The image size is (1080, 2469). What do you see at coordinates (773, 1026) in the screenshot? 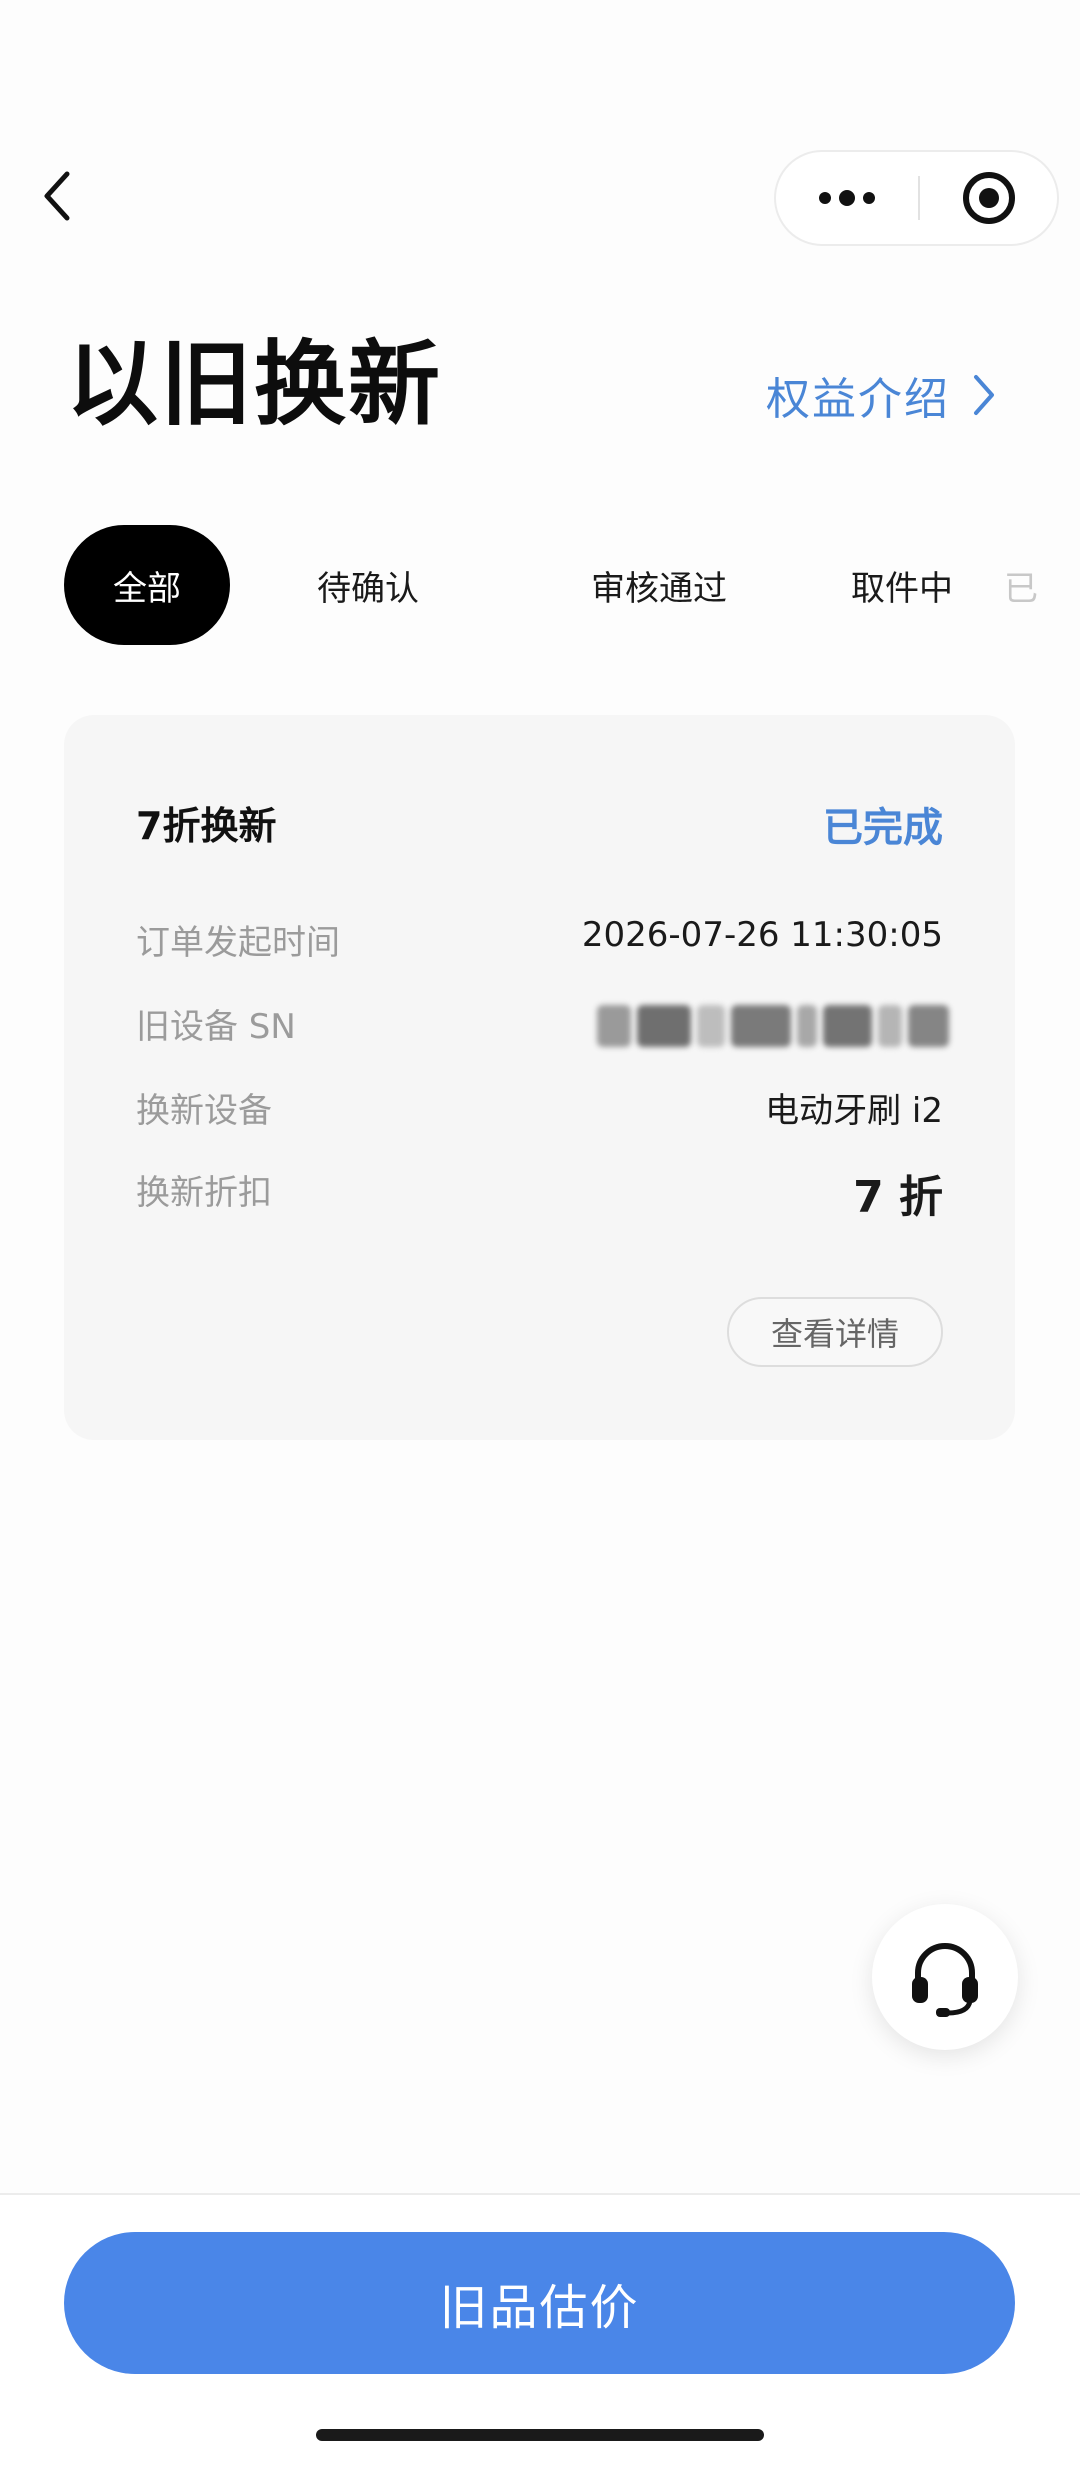
I see `old-device-sn-redacted` at bounding box center [773, 1026].